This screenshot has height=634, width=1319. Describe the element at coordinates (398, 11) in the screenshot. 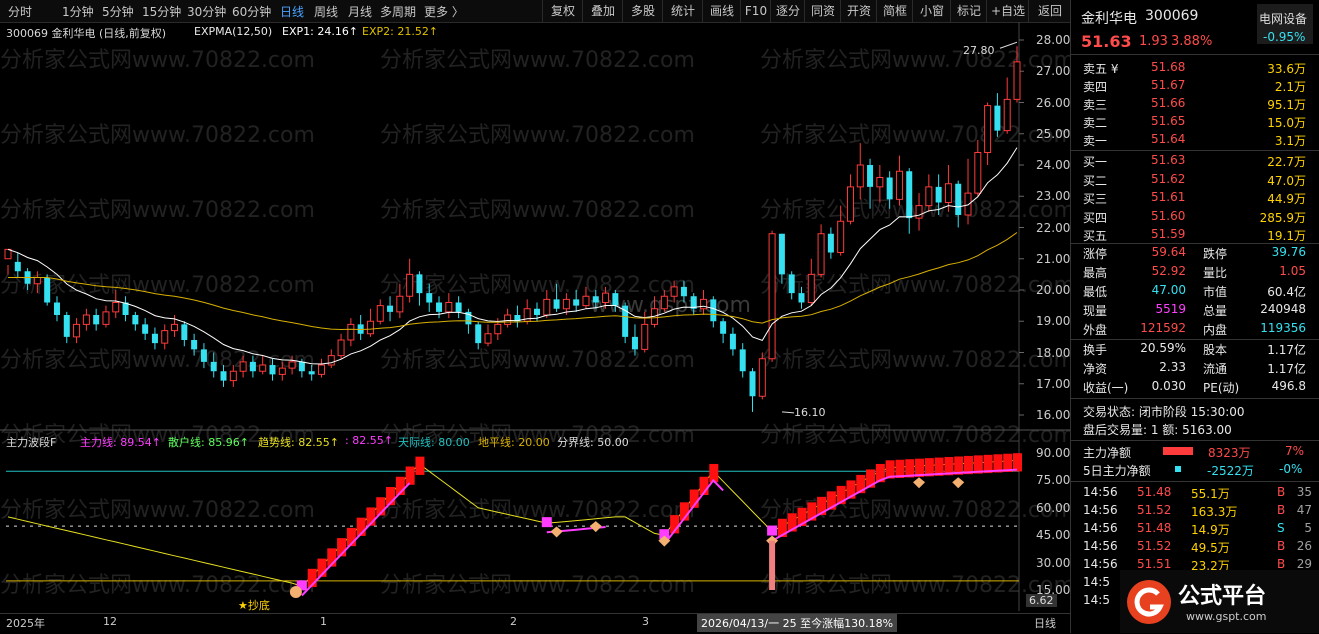

I see `period-multi: 多周期` at that location.